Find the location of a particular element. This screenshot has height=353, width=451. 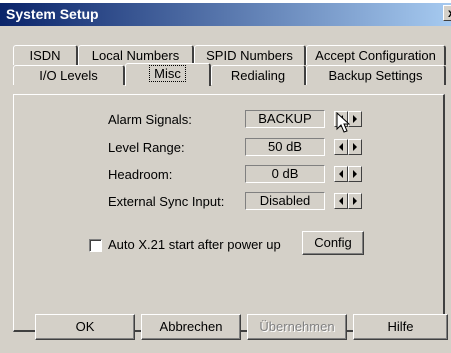

tab-misc: Misc is located at coordinates (168, 74).